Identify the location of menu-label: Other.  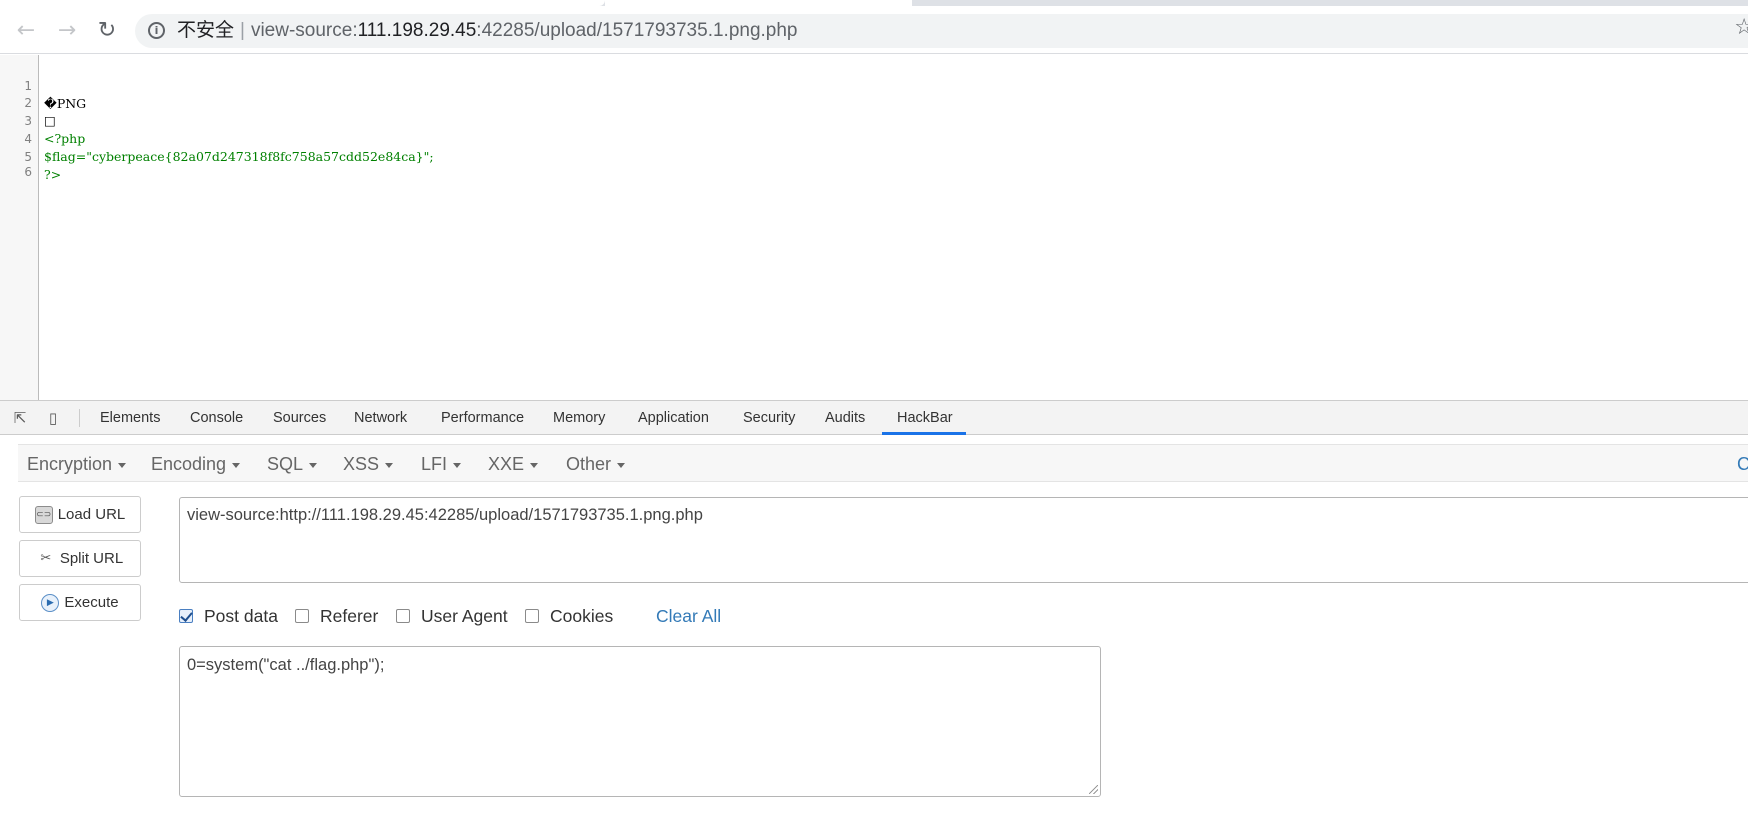
(589, 464).